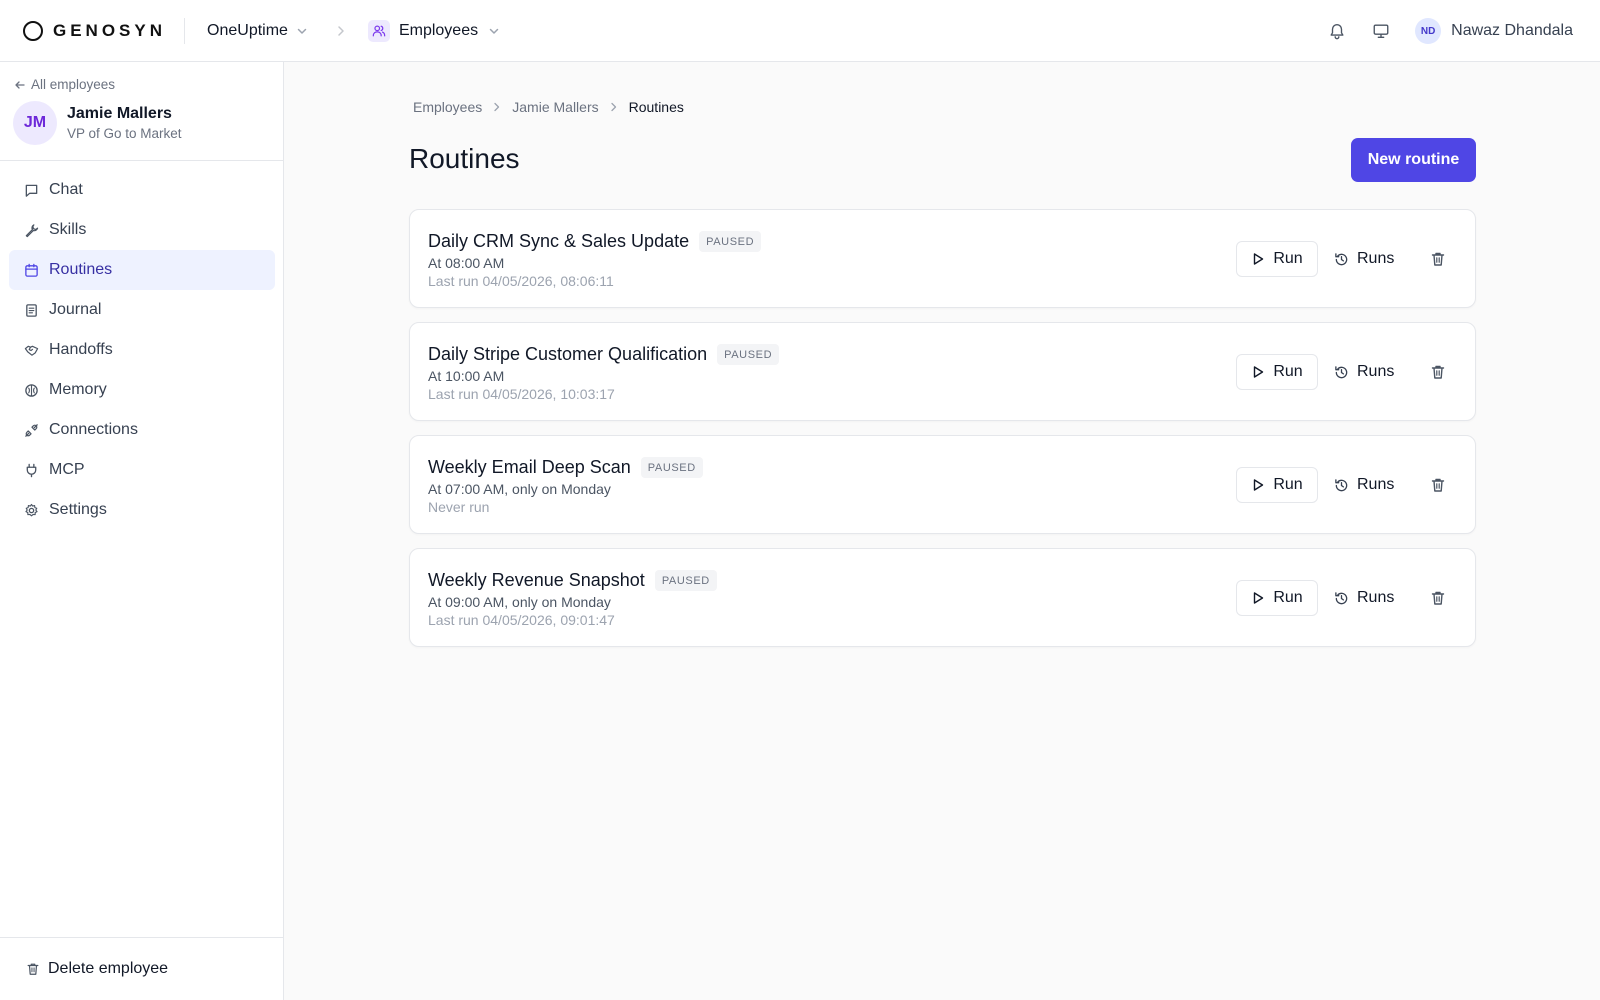 Image resolution: width=1600 pixels, height=1000 pixels. I want to click on org-switcher: OneUptime, so click(257, 31).